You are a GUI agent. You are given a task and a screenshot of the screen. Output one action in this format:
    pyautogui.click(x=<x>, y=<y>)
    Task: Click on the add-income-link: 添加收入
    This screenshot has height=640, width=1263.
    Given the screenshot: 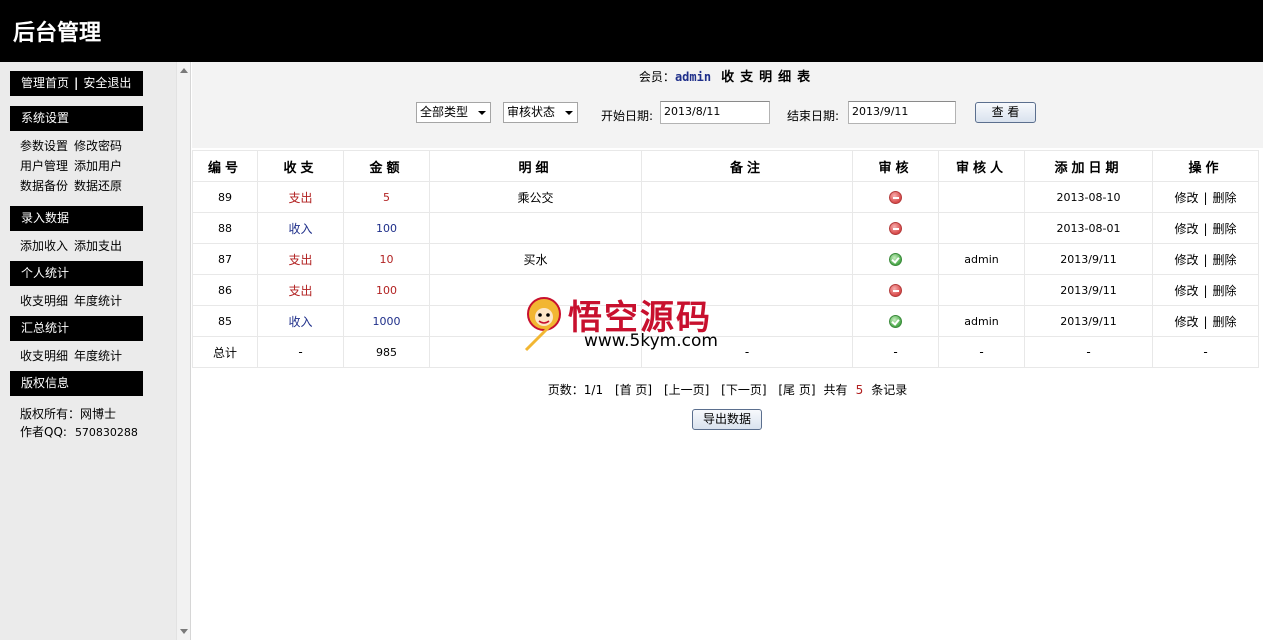 What is the action you would take?
    pyautogui.click(x=44, y=246)
    